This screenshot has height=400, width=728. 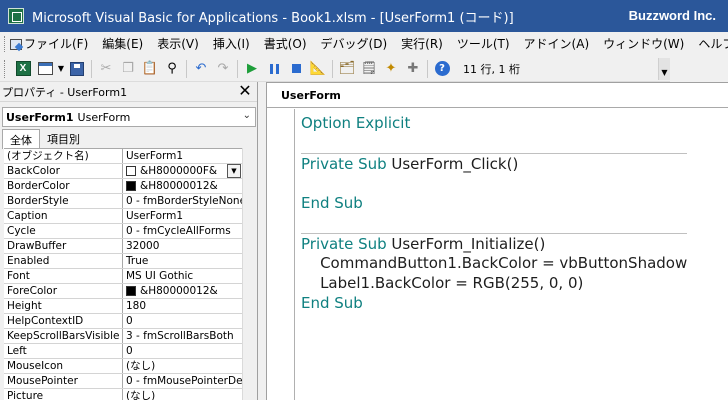 I want to click on project-explorer-button: 🗂, so click(x=347, y=69).